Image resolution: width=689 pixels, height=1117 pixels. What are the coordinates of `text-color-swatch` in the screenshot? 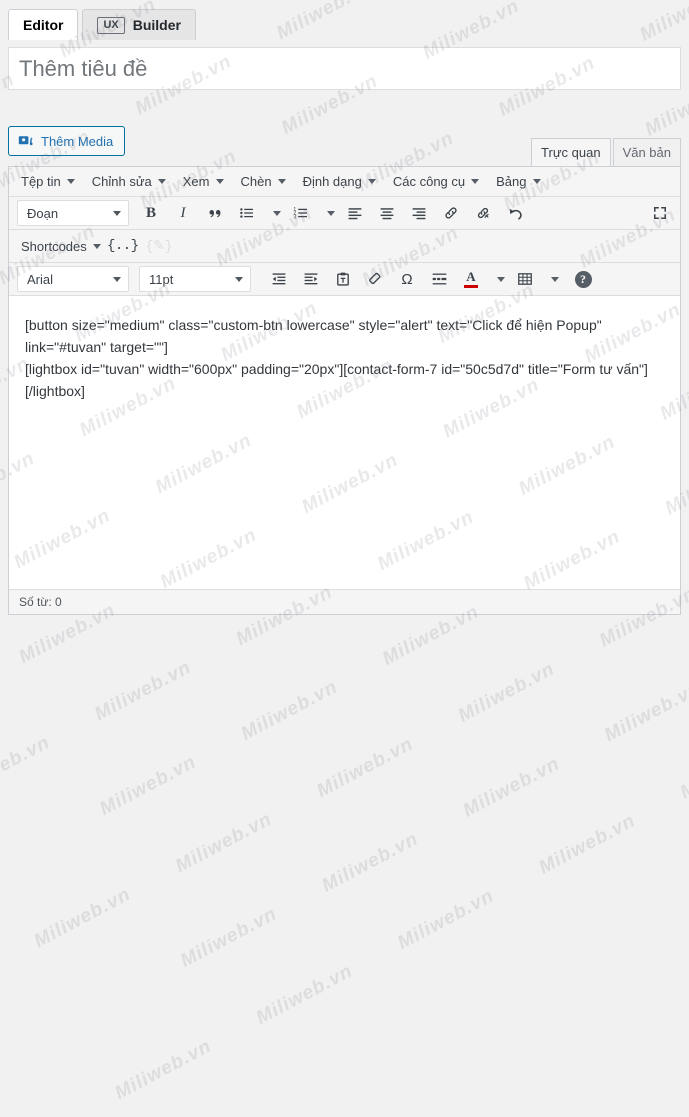 It's located at (471, 286).